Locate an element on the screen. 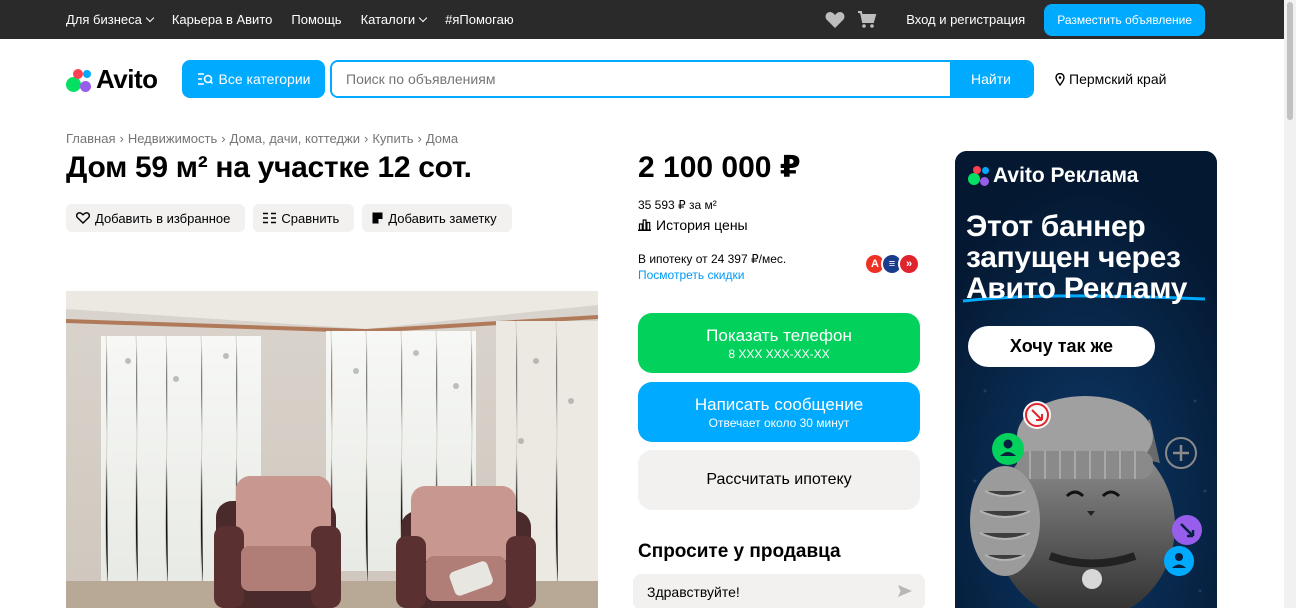  mortgage-text: В ипотеку от 24 397 ₽/мес. is located at coordinates (712, 259).